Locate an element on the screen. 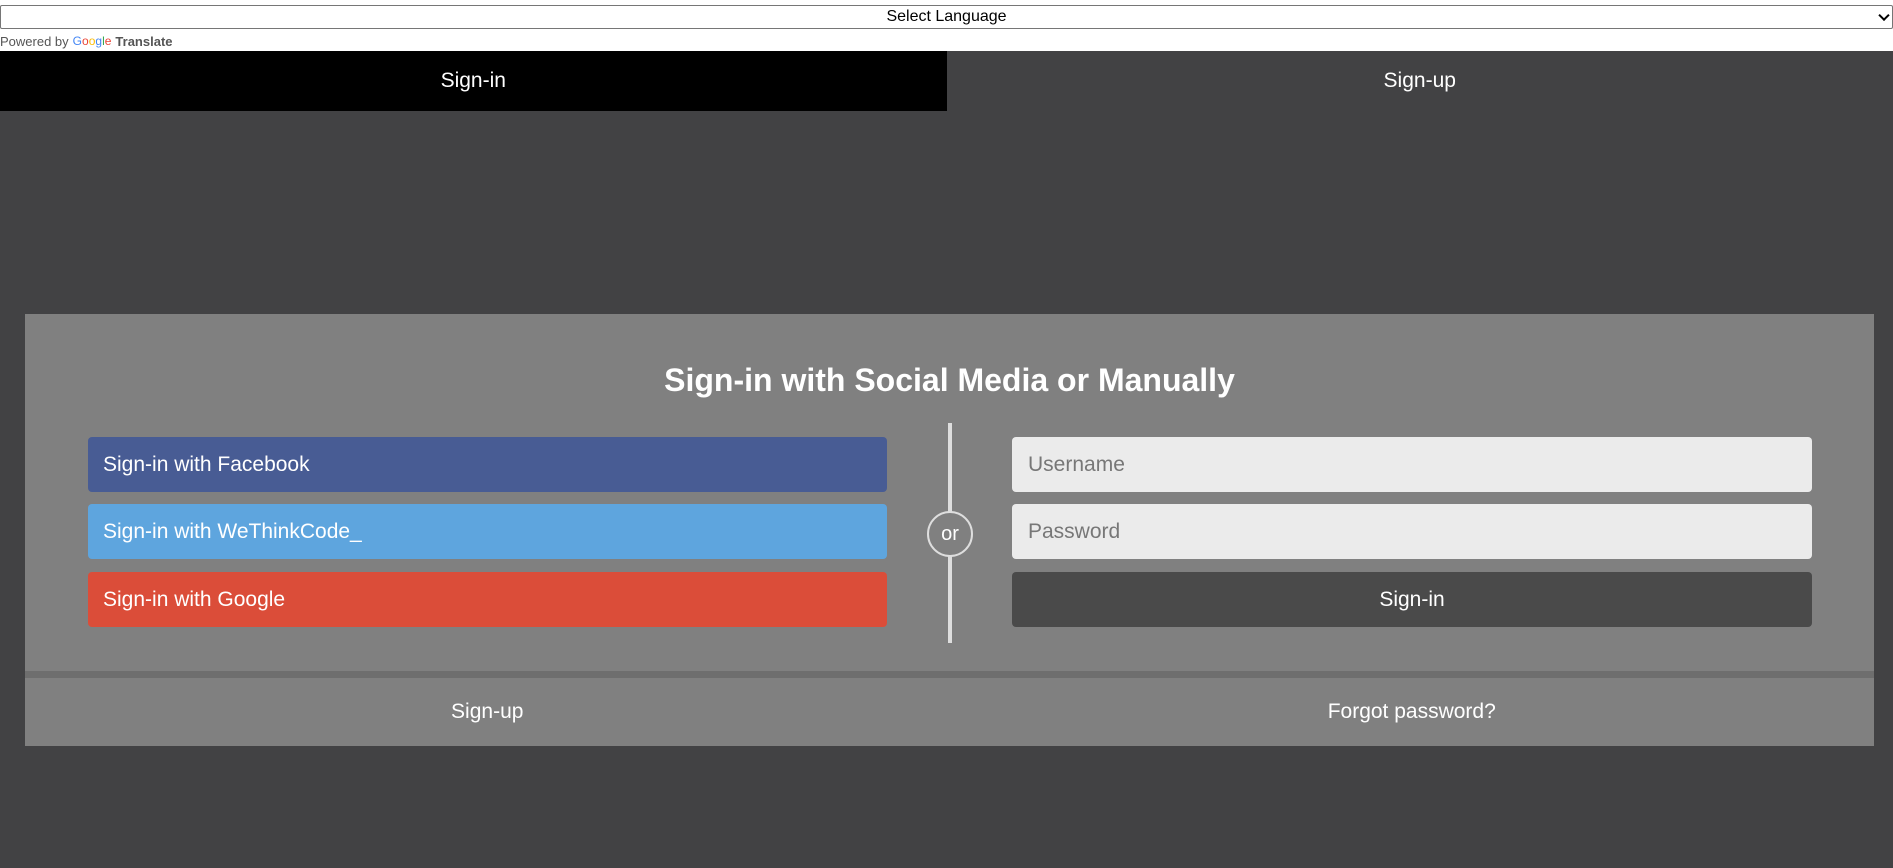  sign-in-submit-button: Sign-in is located at coordinates (1412, 599).